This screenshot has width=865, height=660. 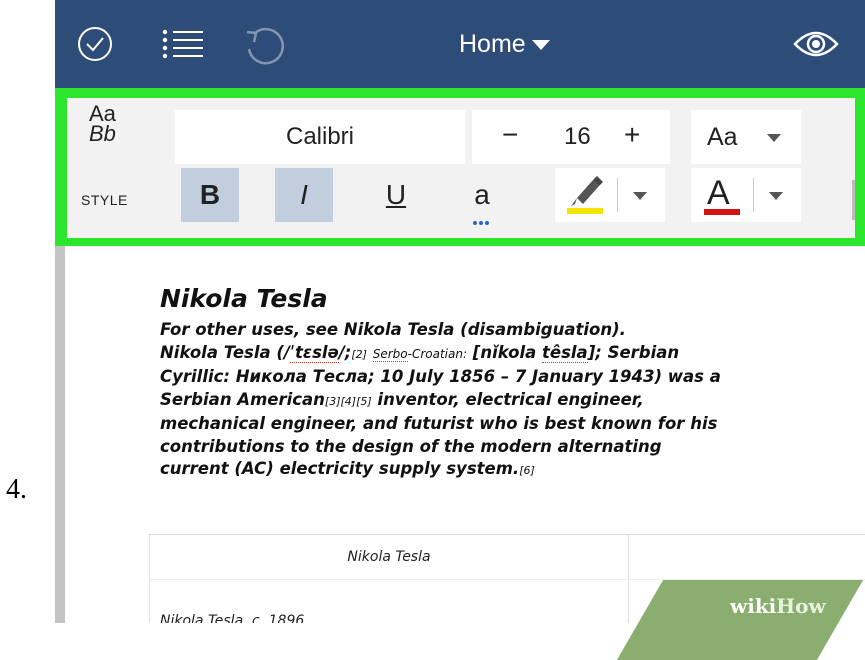 What do you see at coordinates (746, 137) in the screenshot?
I see `change-case-dropdown: Aa` at bounding box center [746, 137].